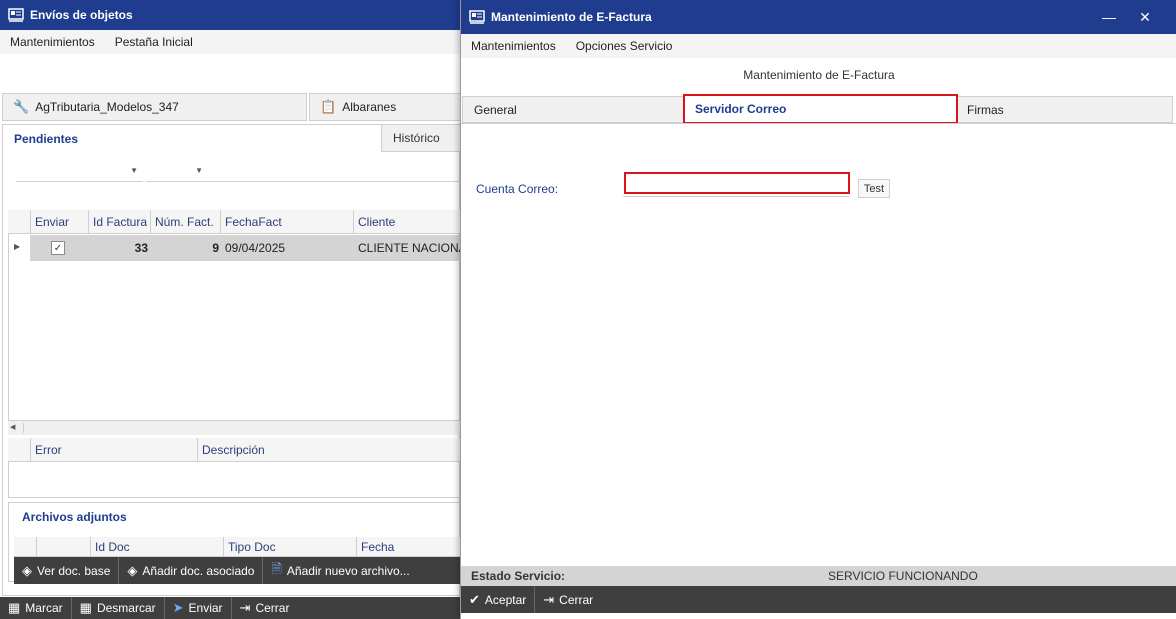 This screenshot has width=1176, height=619. I want to click on tab-historico: Histórico, so click(421, 138).